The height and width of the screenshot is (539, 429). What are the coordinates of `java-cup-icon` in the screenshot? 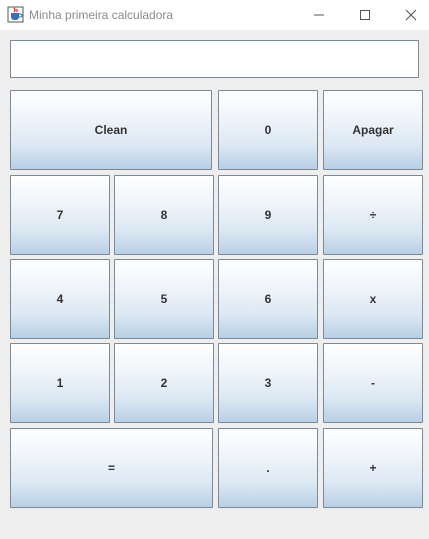 It's located at (15, 14).